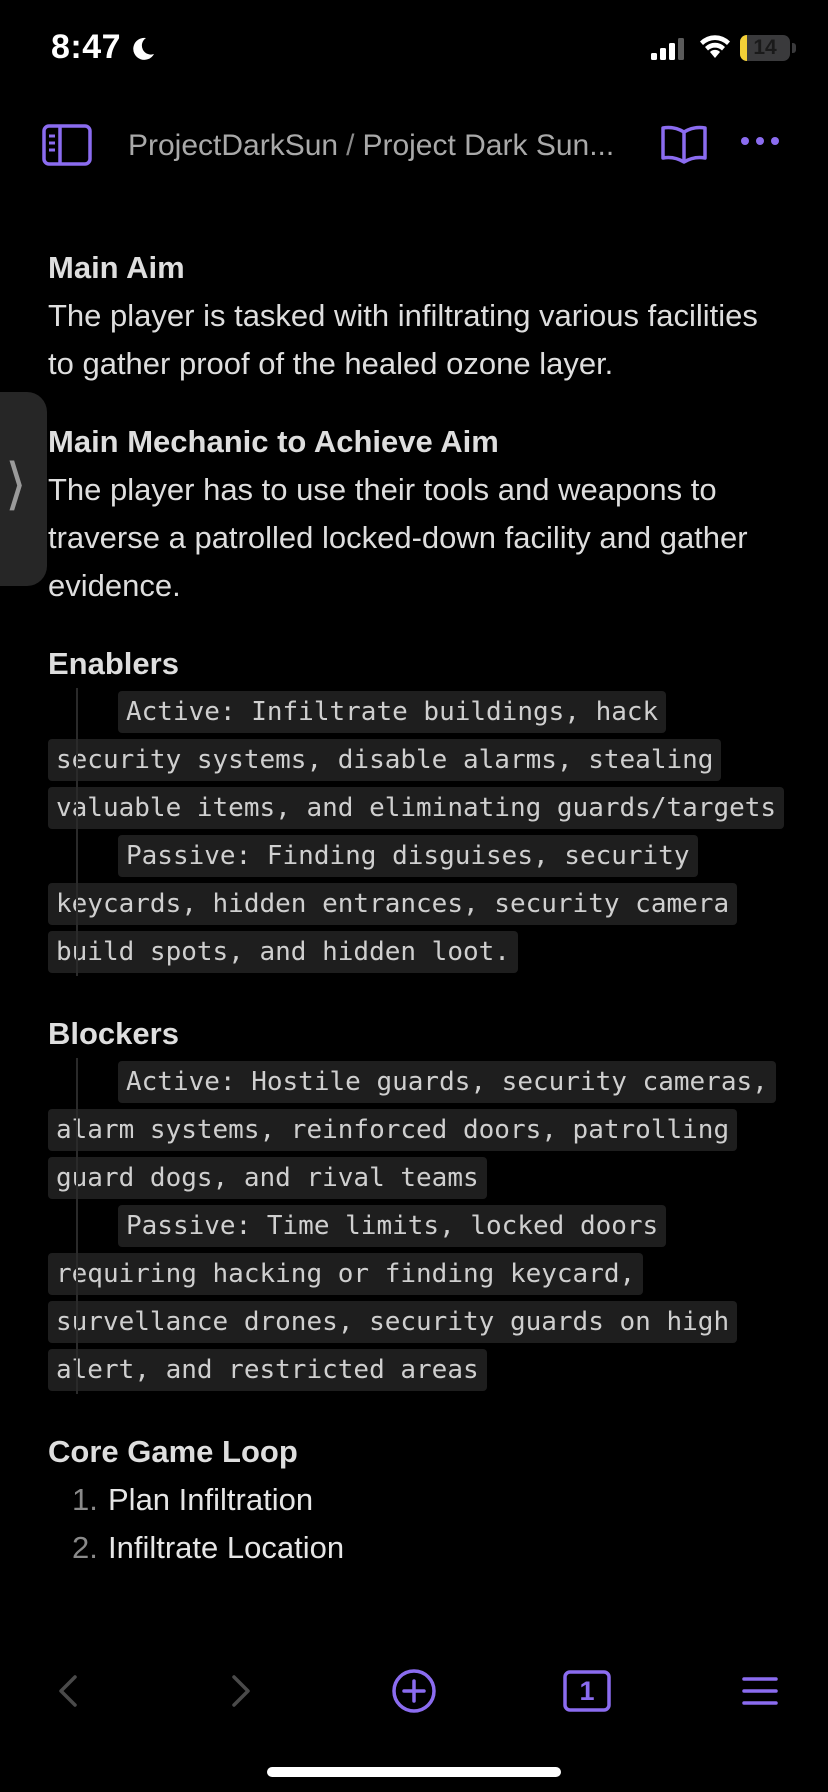 The image size is (828, 1792). I want to click on forward-arrow-icon, so click(241, 1691).